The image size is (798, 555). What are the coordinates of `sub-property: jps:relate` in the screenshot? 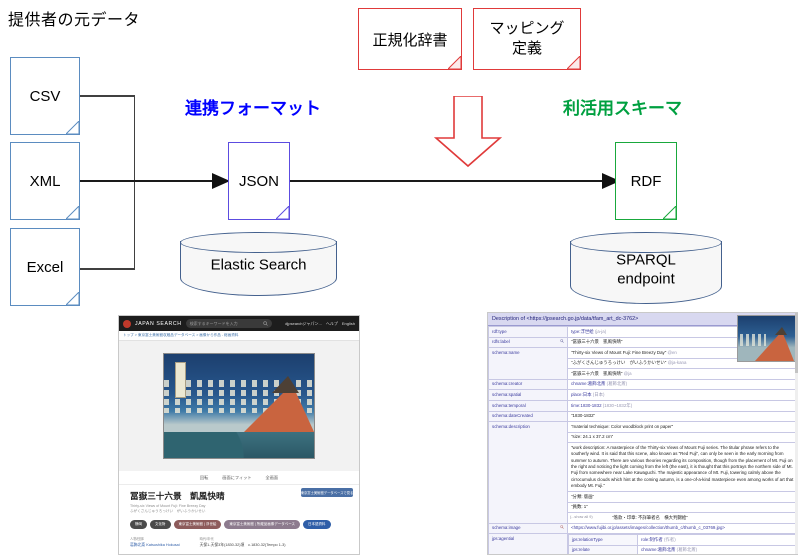 It's located at (603, 550).